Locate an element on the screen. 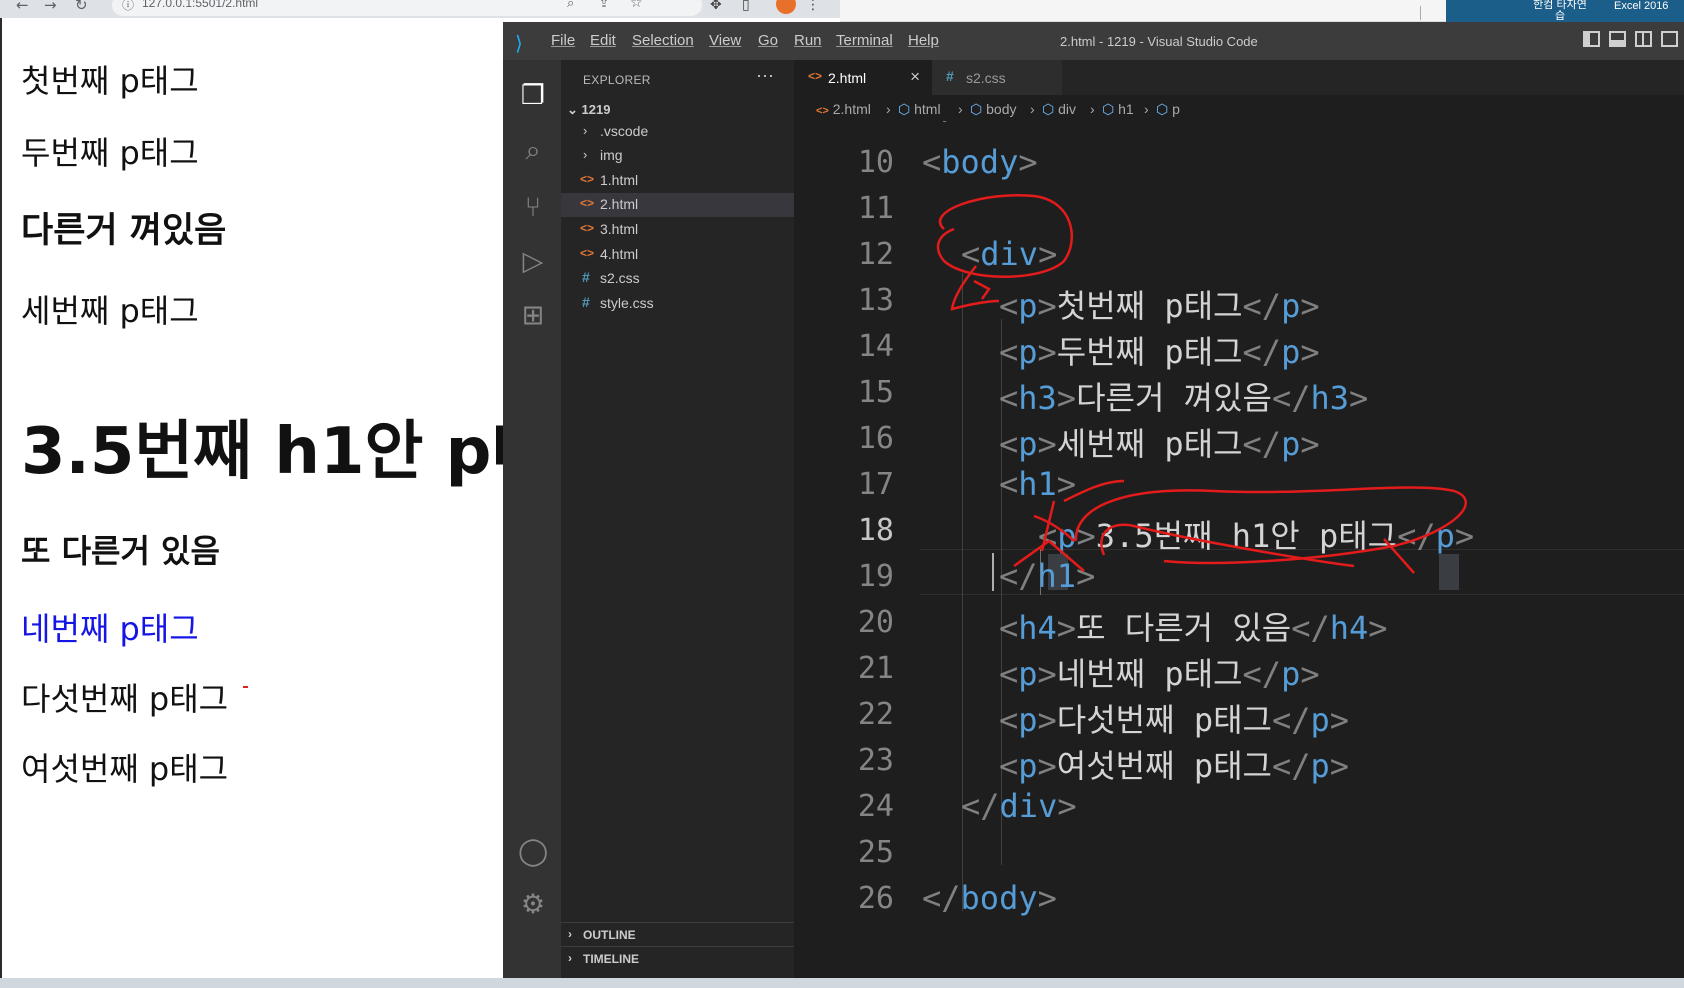 The width and height of the screenshot is (1684, 988). extensions-icon: ⊞ is located at coordinates (533, 315).